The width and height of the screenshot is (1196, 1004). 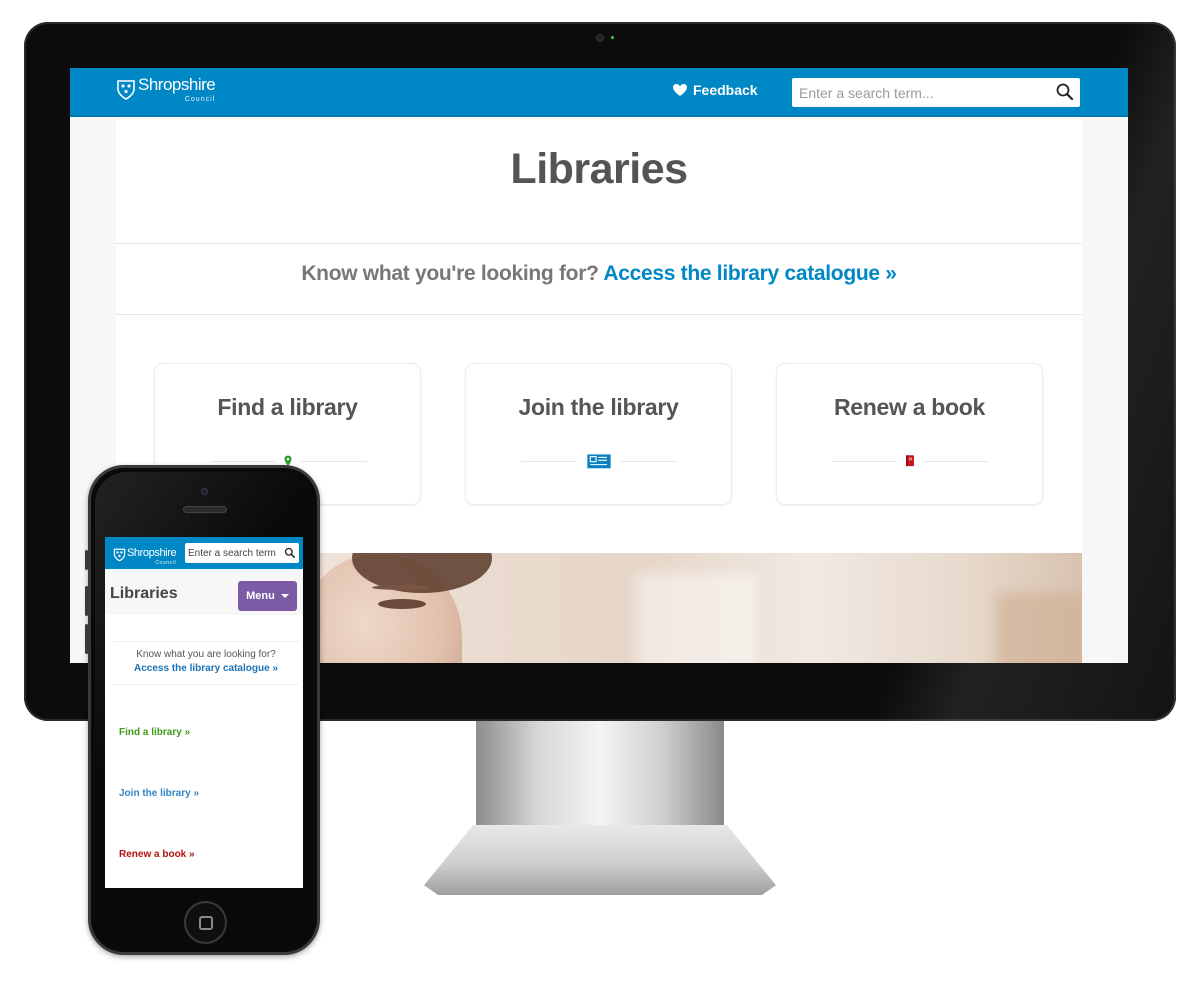 I want to click on feedback-link: Feedback, so click(x=715, y=90).